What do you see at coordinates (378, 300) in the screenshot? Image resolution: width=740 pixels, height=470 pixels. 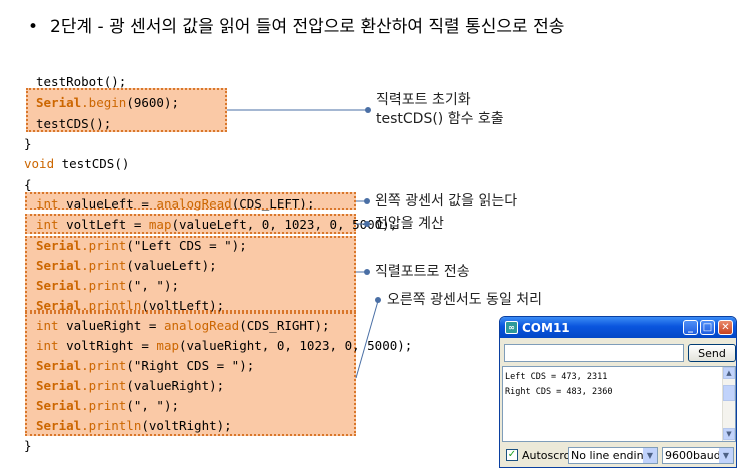 I see `connector-right-dot` at bounding box center [378, 300].